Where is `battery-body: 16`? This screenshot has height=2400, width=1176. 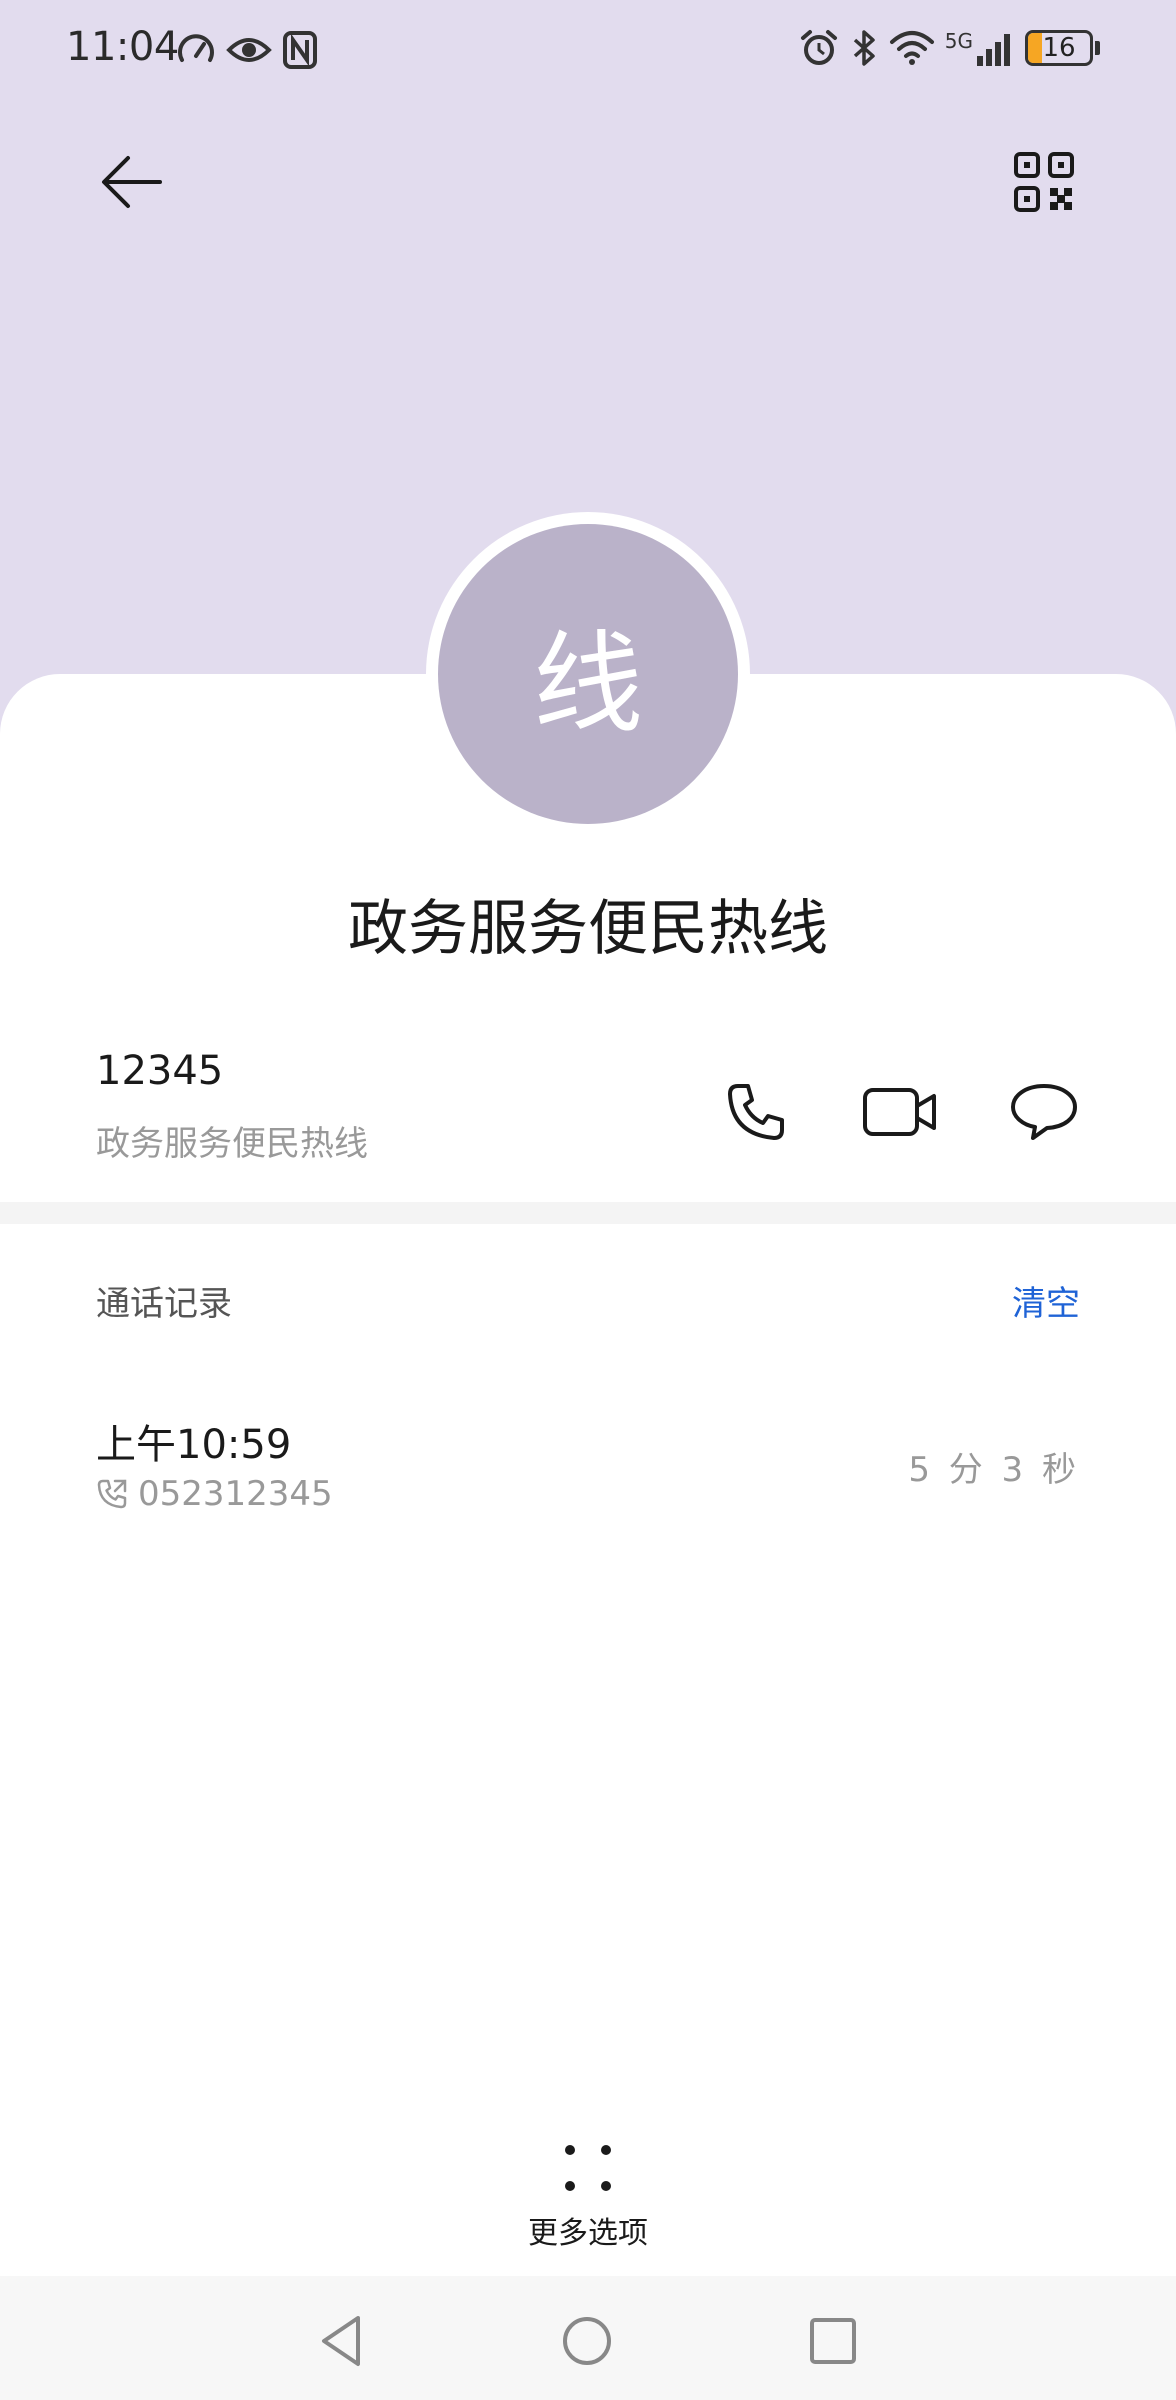
battery-body: 16 is located at coordinates (1059, 48).